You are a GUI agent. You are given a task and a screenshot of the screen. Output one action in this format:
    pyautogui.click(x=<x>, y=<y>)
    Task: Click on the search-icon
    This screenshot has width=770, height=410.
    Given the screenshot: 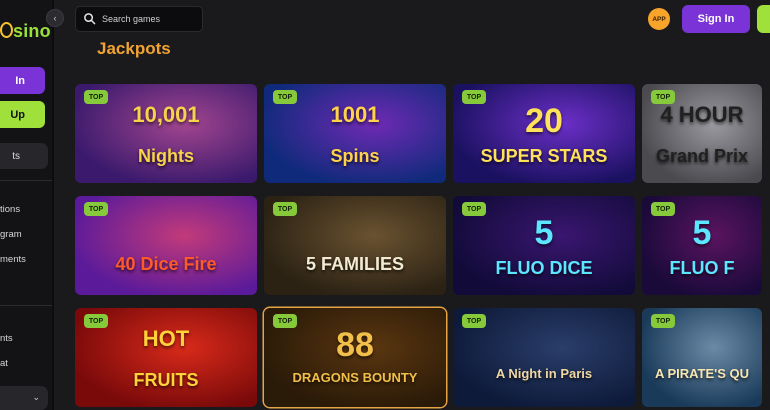 What is the action you would take?
    pyautogui.click(x=90, y=19)
    